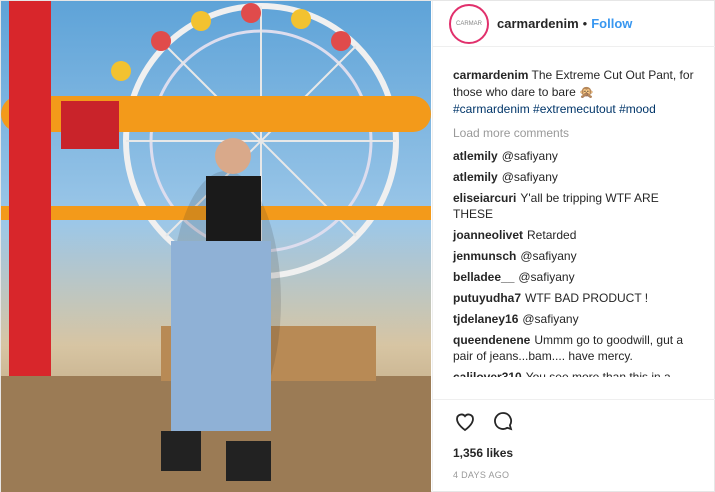 The height and width of the screenshot is (492, 715). What do you see at coordinates (465, 422) in the screenshot?
I see `heart-icon` at bounding box center [465, 422].